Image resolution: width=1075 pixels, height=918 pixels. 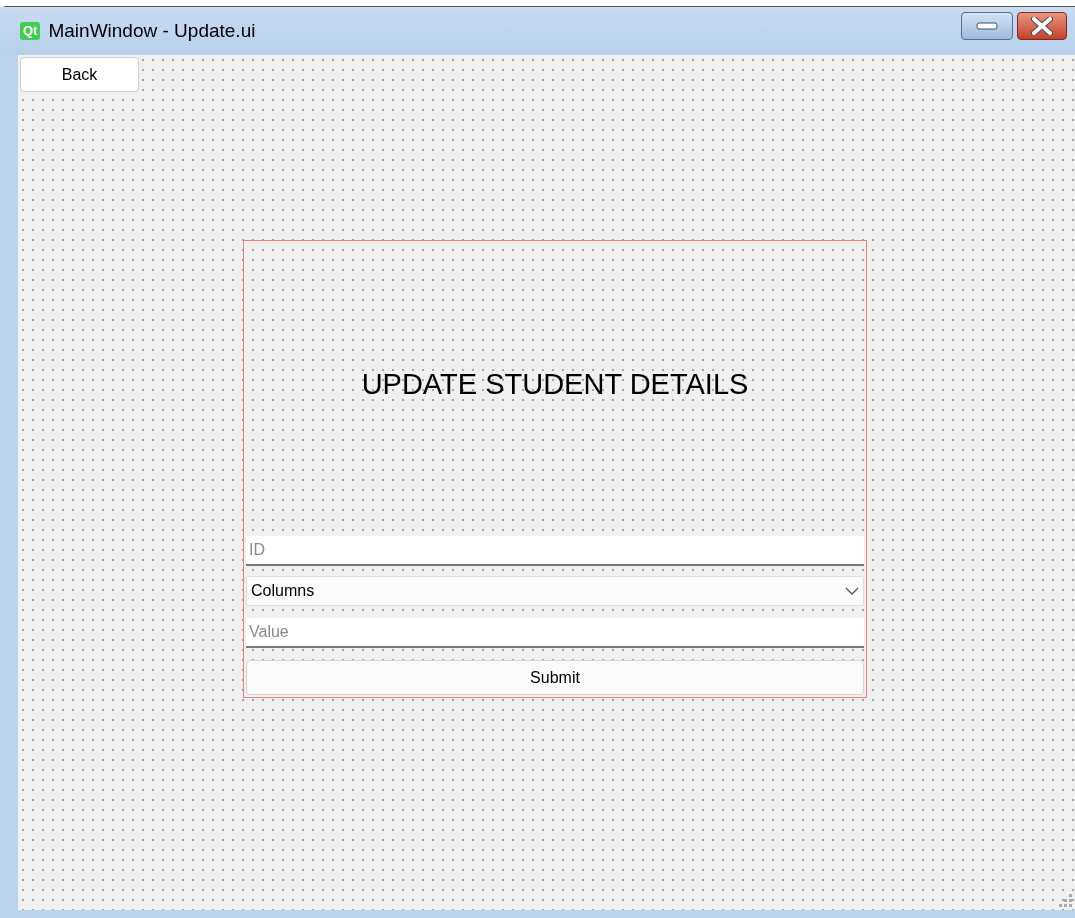 I want to click on minimize-icon, so click(x=987, y=26).